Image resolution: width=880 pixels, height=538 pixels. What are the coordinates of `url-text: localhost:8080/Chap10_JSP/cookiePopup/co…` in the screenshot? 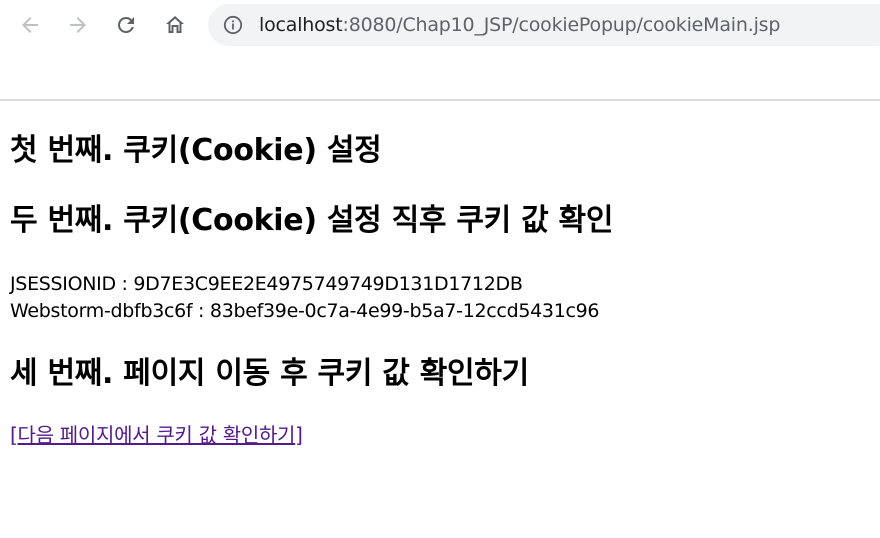 It's located at (519, 25).